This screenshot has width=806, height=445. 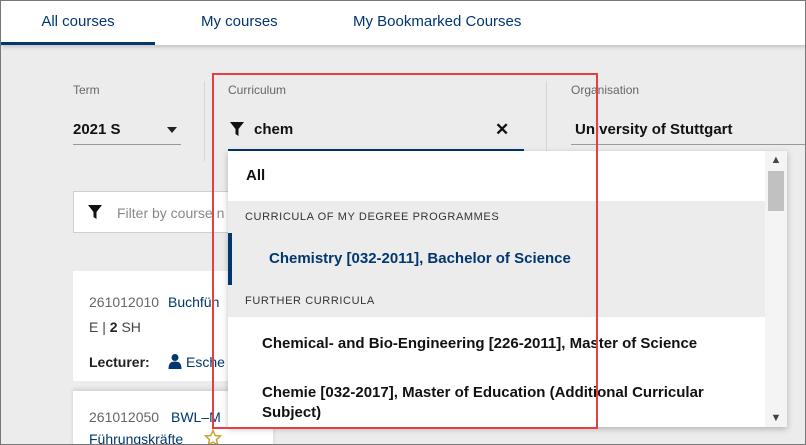 What do you see at coordinates (496, 217) in the screenshot?
I see `dropdown-group-header: CURRICULA OF MY DEGREE PROGRAMMES` at bounding box center [496, 217].